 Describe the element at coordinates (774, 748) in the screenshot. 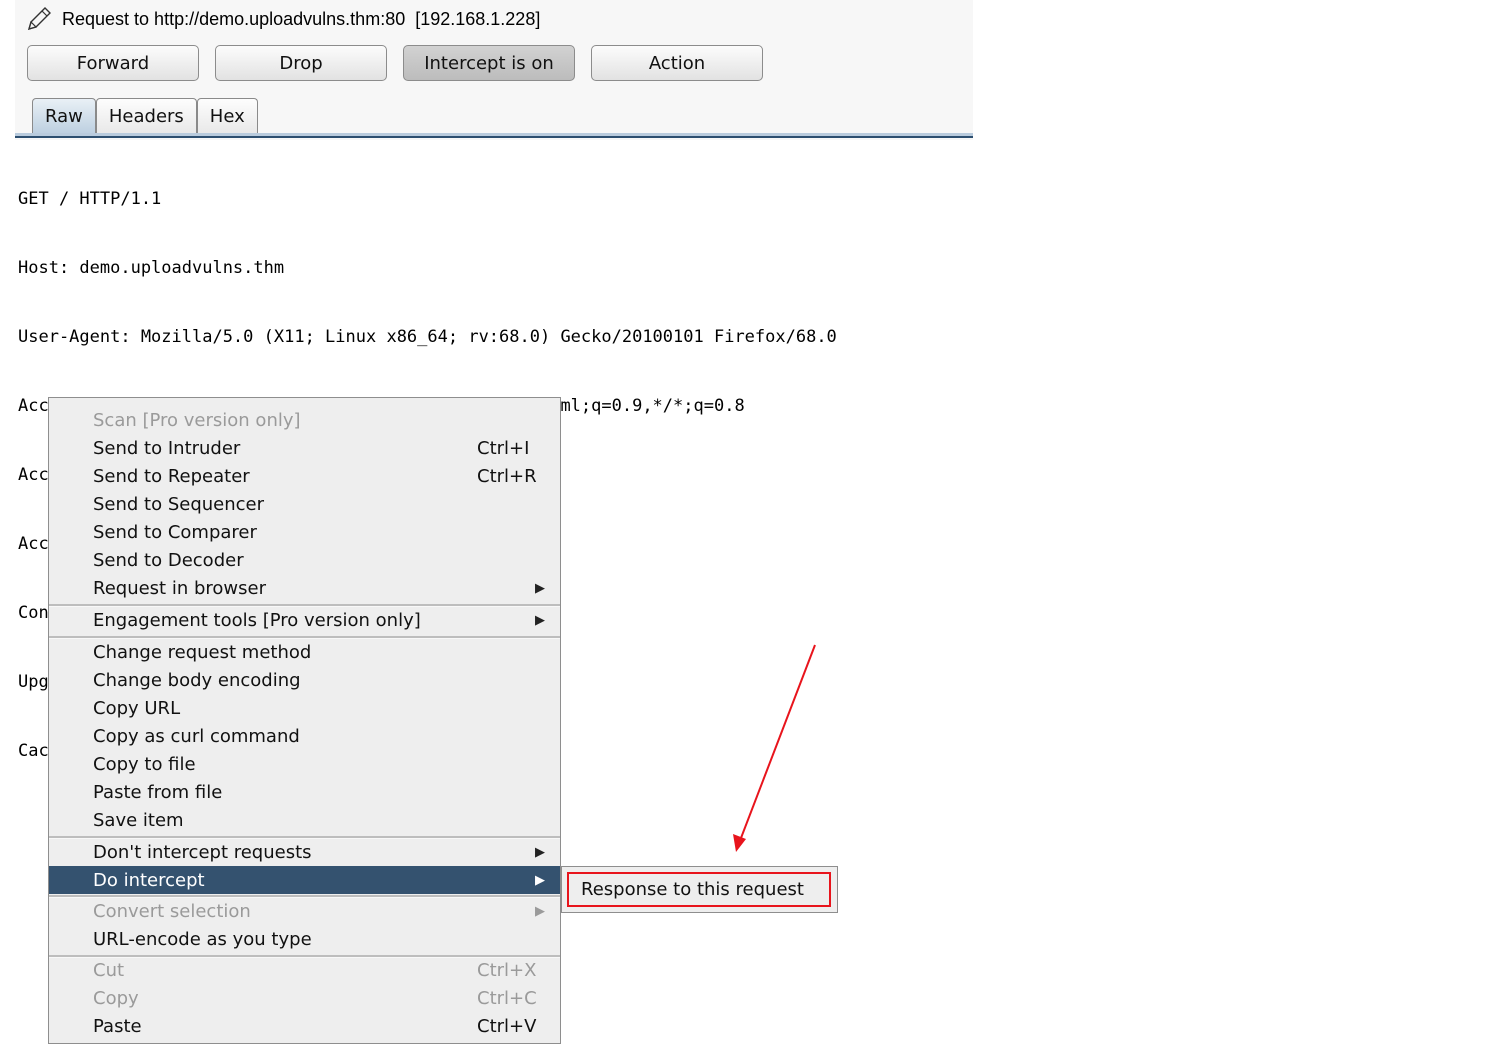

I see `annotation-arrow-icon` at that location.